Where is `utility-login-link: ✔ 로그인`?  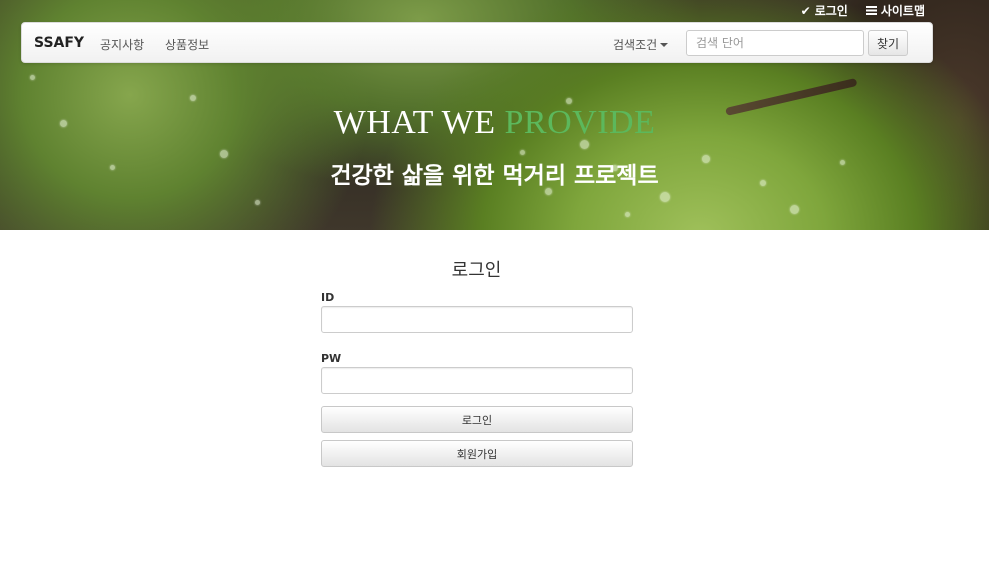 utility-login-link: ✔ 로그인 is located at coordinates (824, 10).